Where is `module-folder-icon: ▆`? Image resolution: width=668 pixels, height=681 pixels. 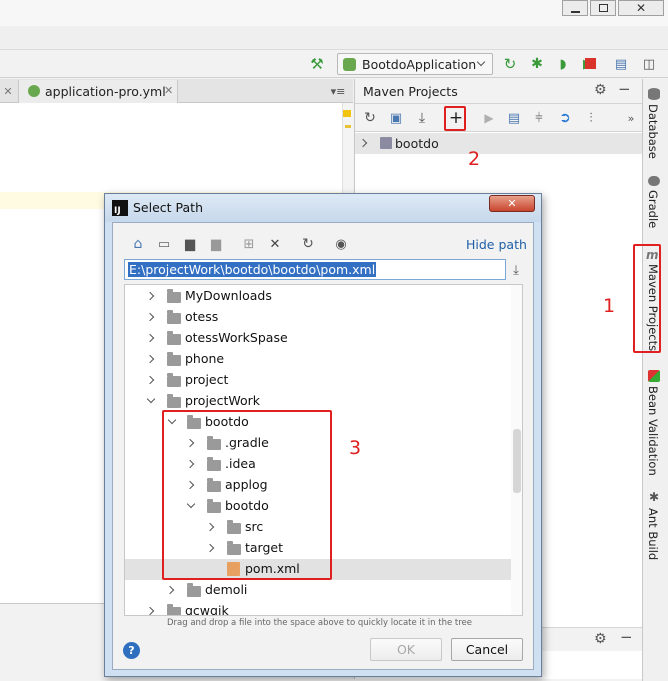 module-folder-icon: ▆ is located at coordinates (216, 244).